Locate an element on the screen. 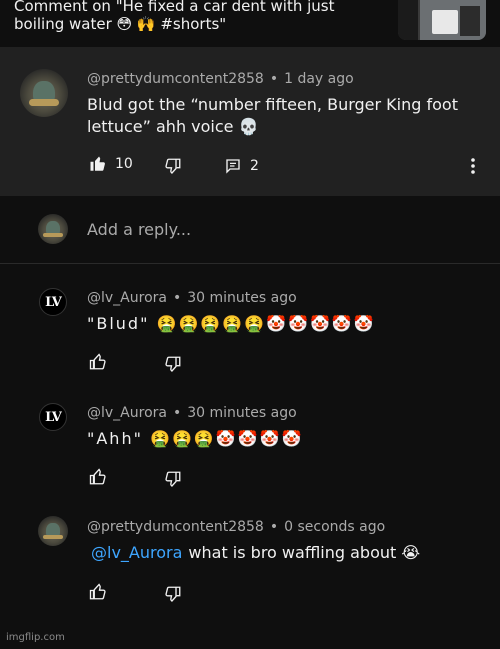  comment-meta: @prettydumcontent2858 • 1 day ago is located at coordinates (220, 79).